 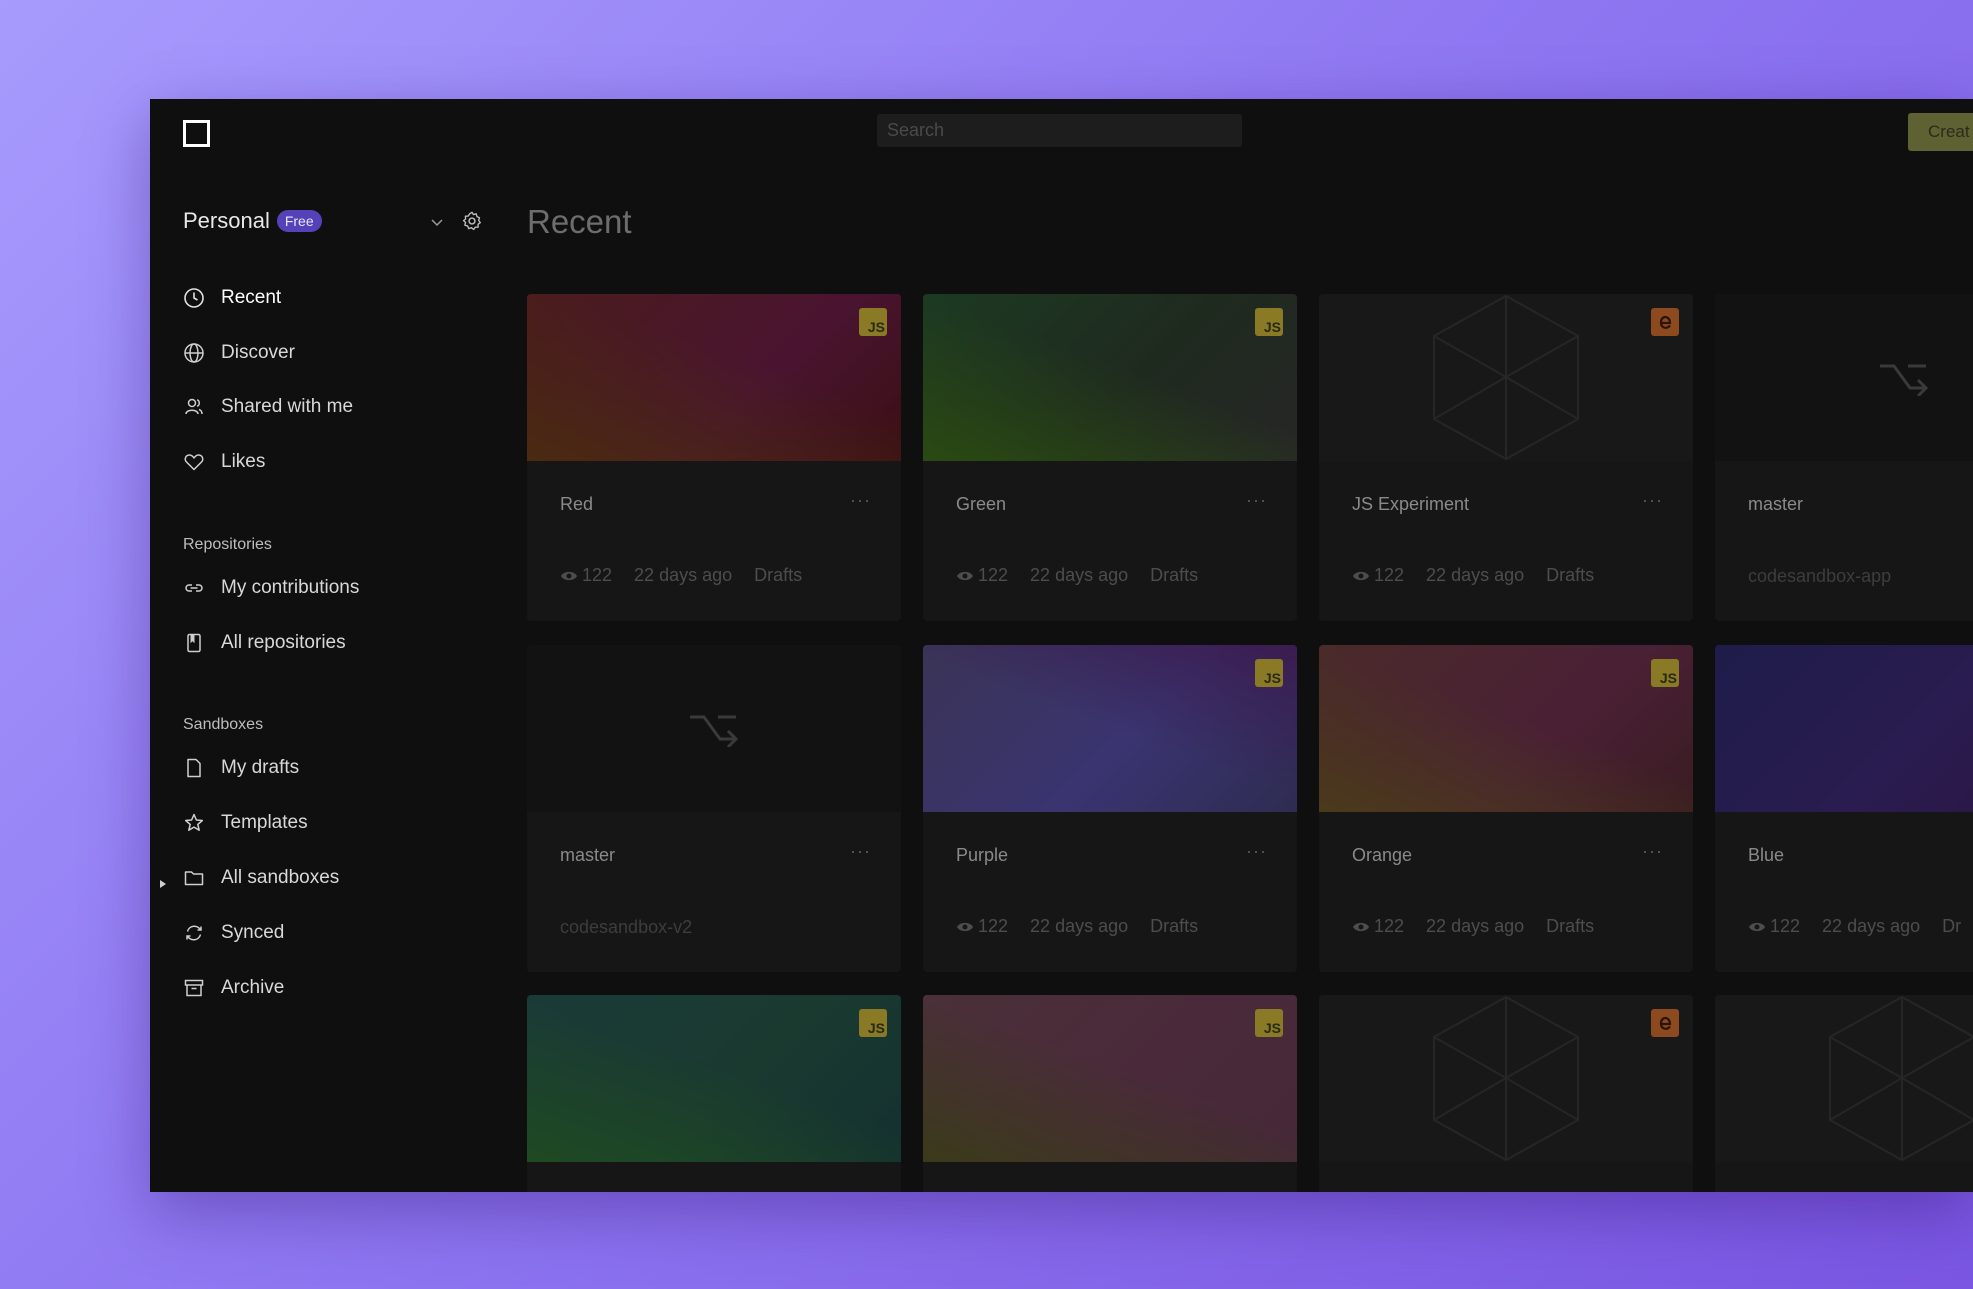 I want to click on sidebar-item-templates: Templates, so click(x=245, y=823).